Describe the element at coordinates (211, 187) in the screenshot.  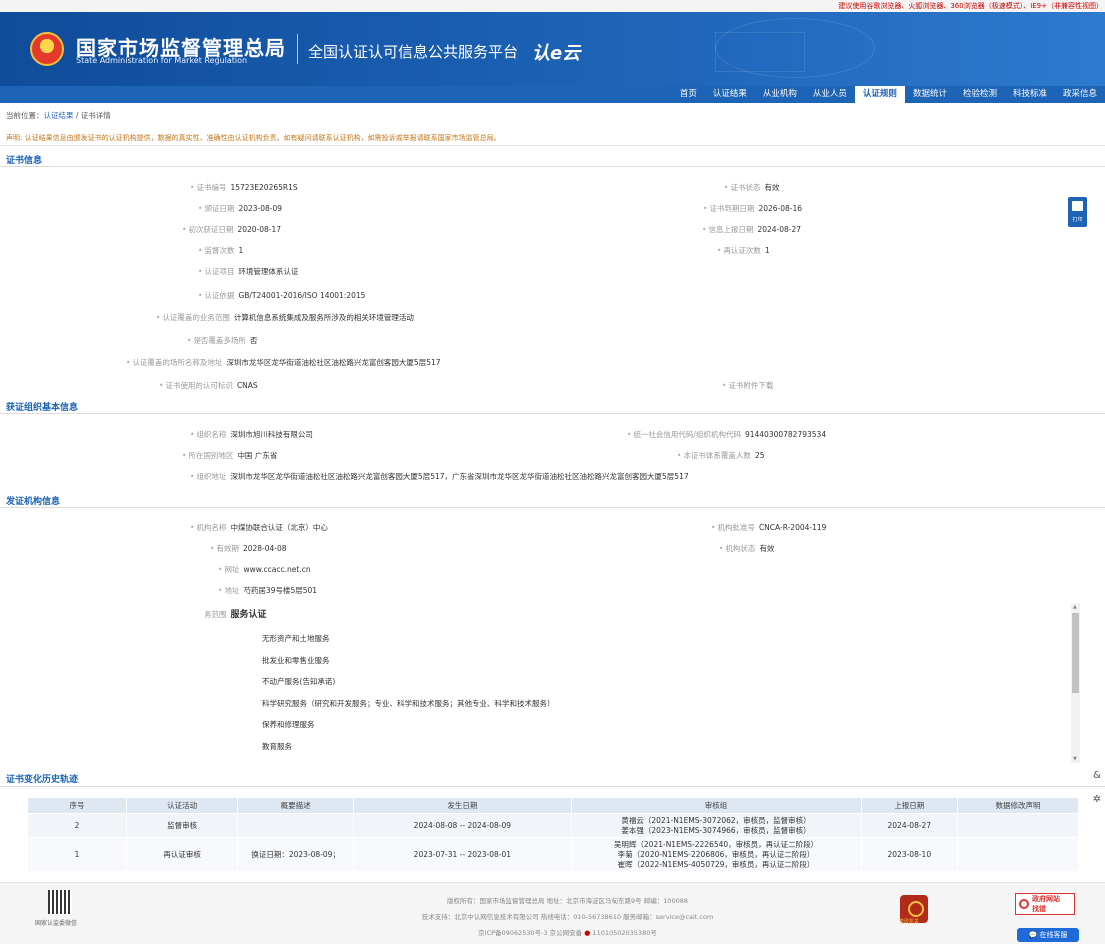
I see `field-label: 证书编号` at that location.